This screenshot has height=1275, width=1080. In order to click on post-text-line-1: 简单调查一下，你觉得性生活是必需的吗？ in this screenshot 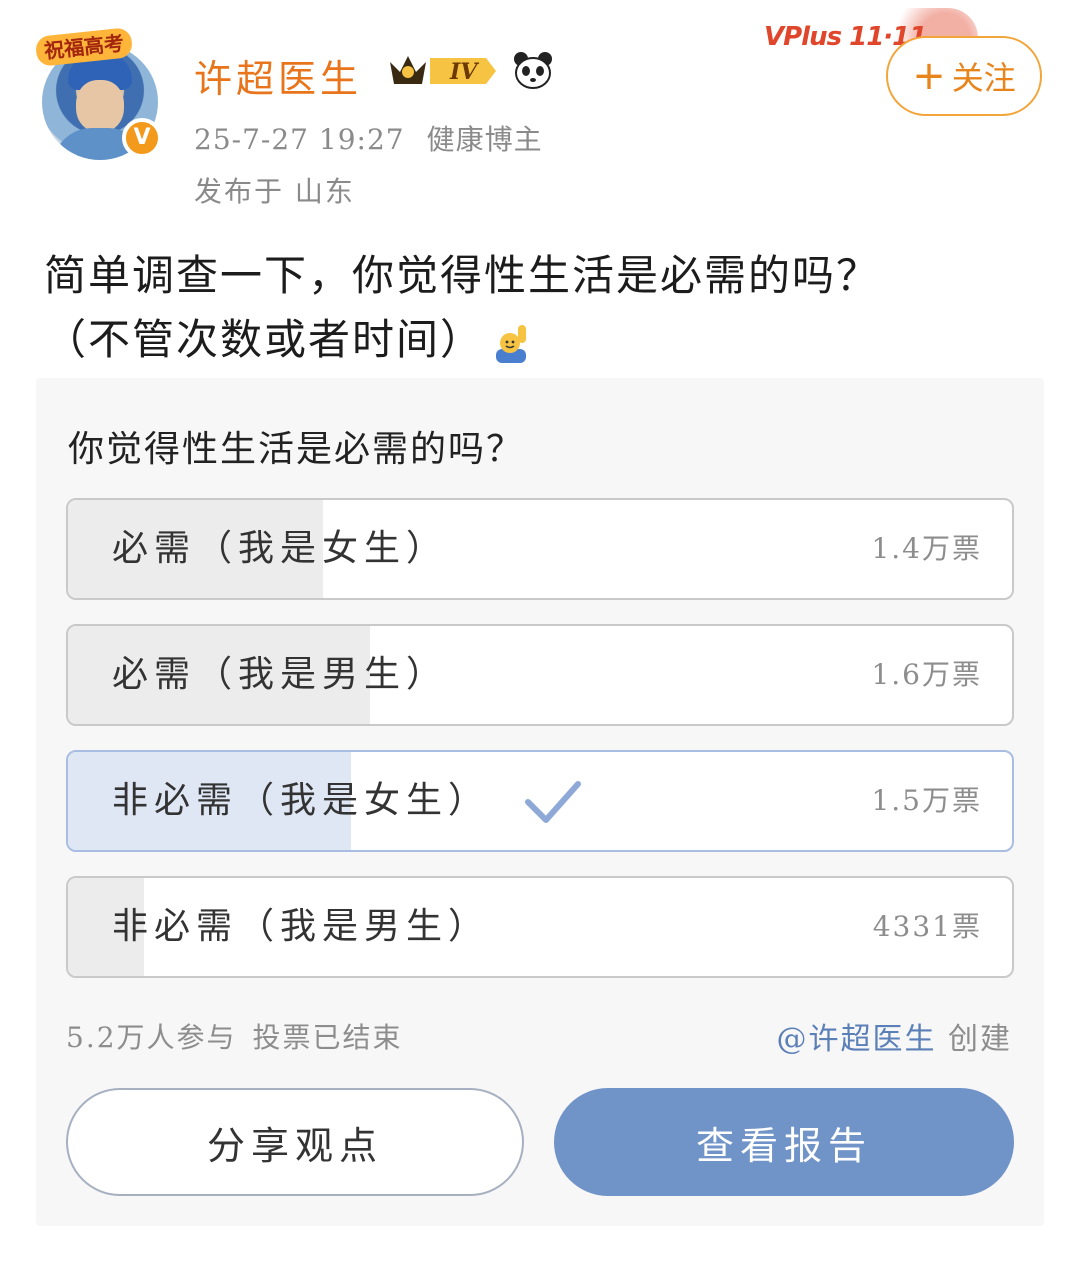, I will do `click(462, 275)`.